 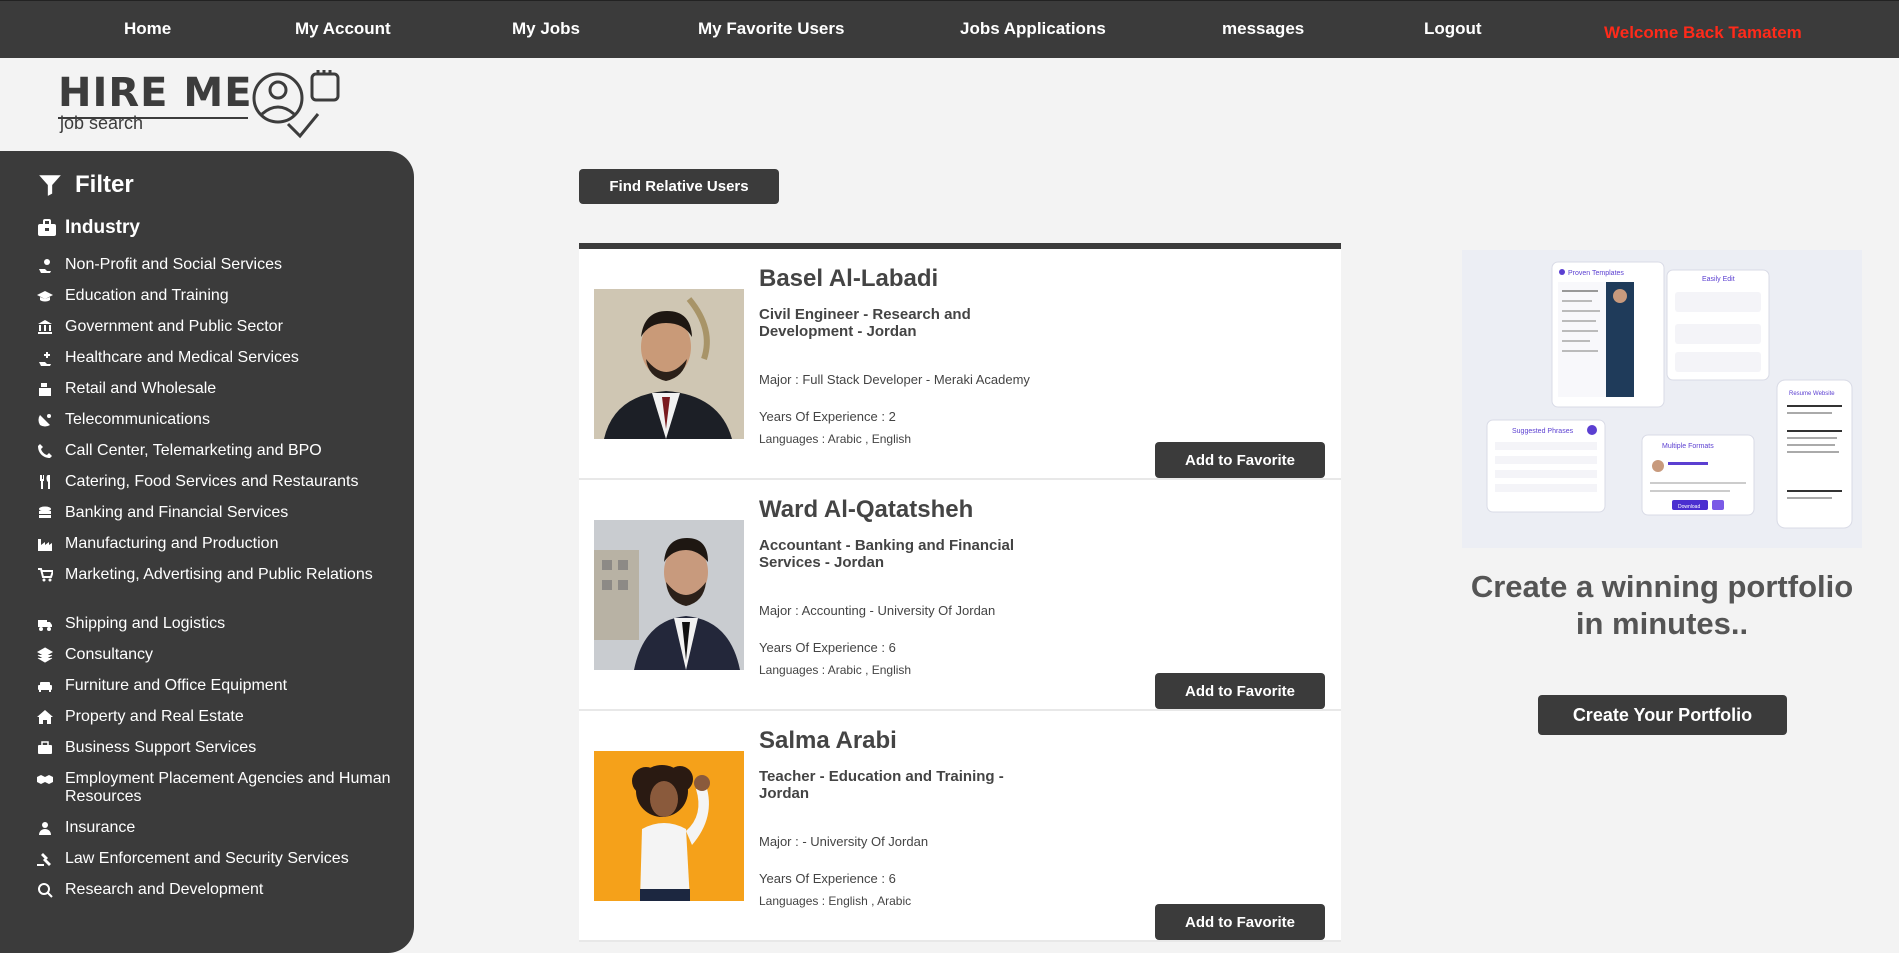 What do you see at coordinates (182, 357) in the screenshot?
I see `industry-filter-label: Healthcare and Medical Services` at bounding box center [182, 357].